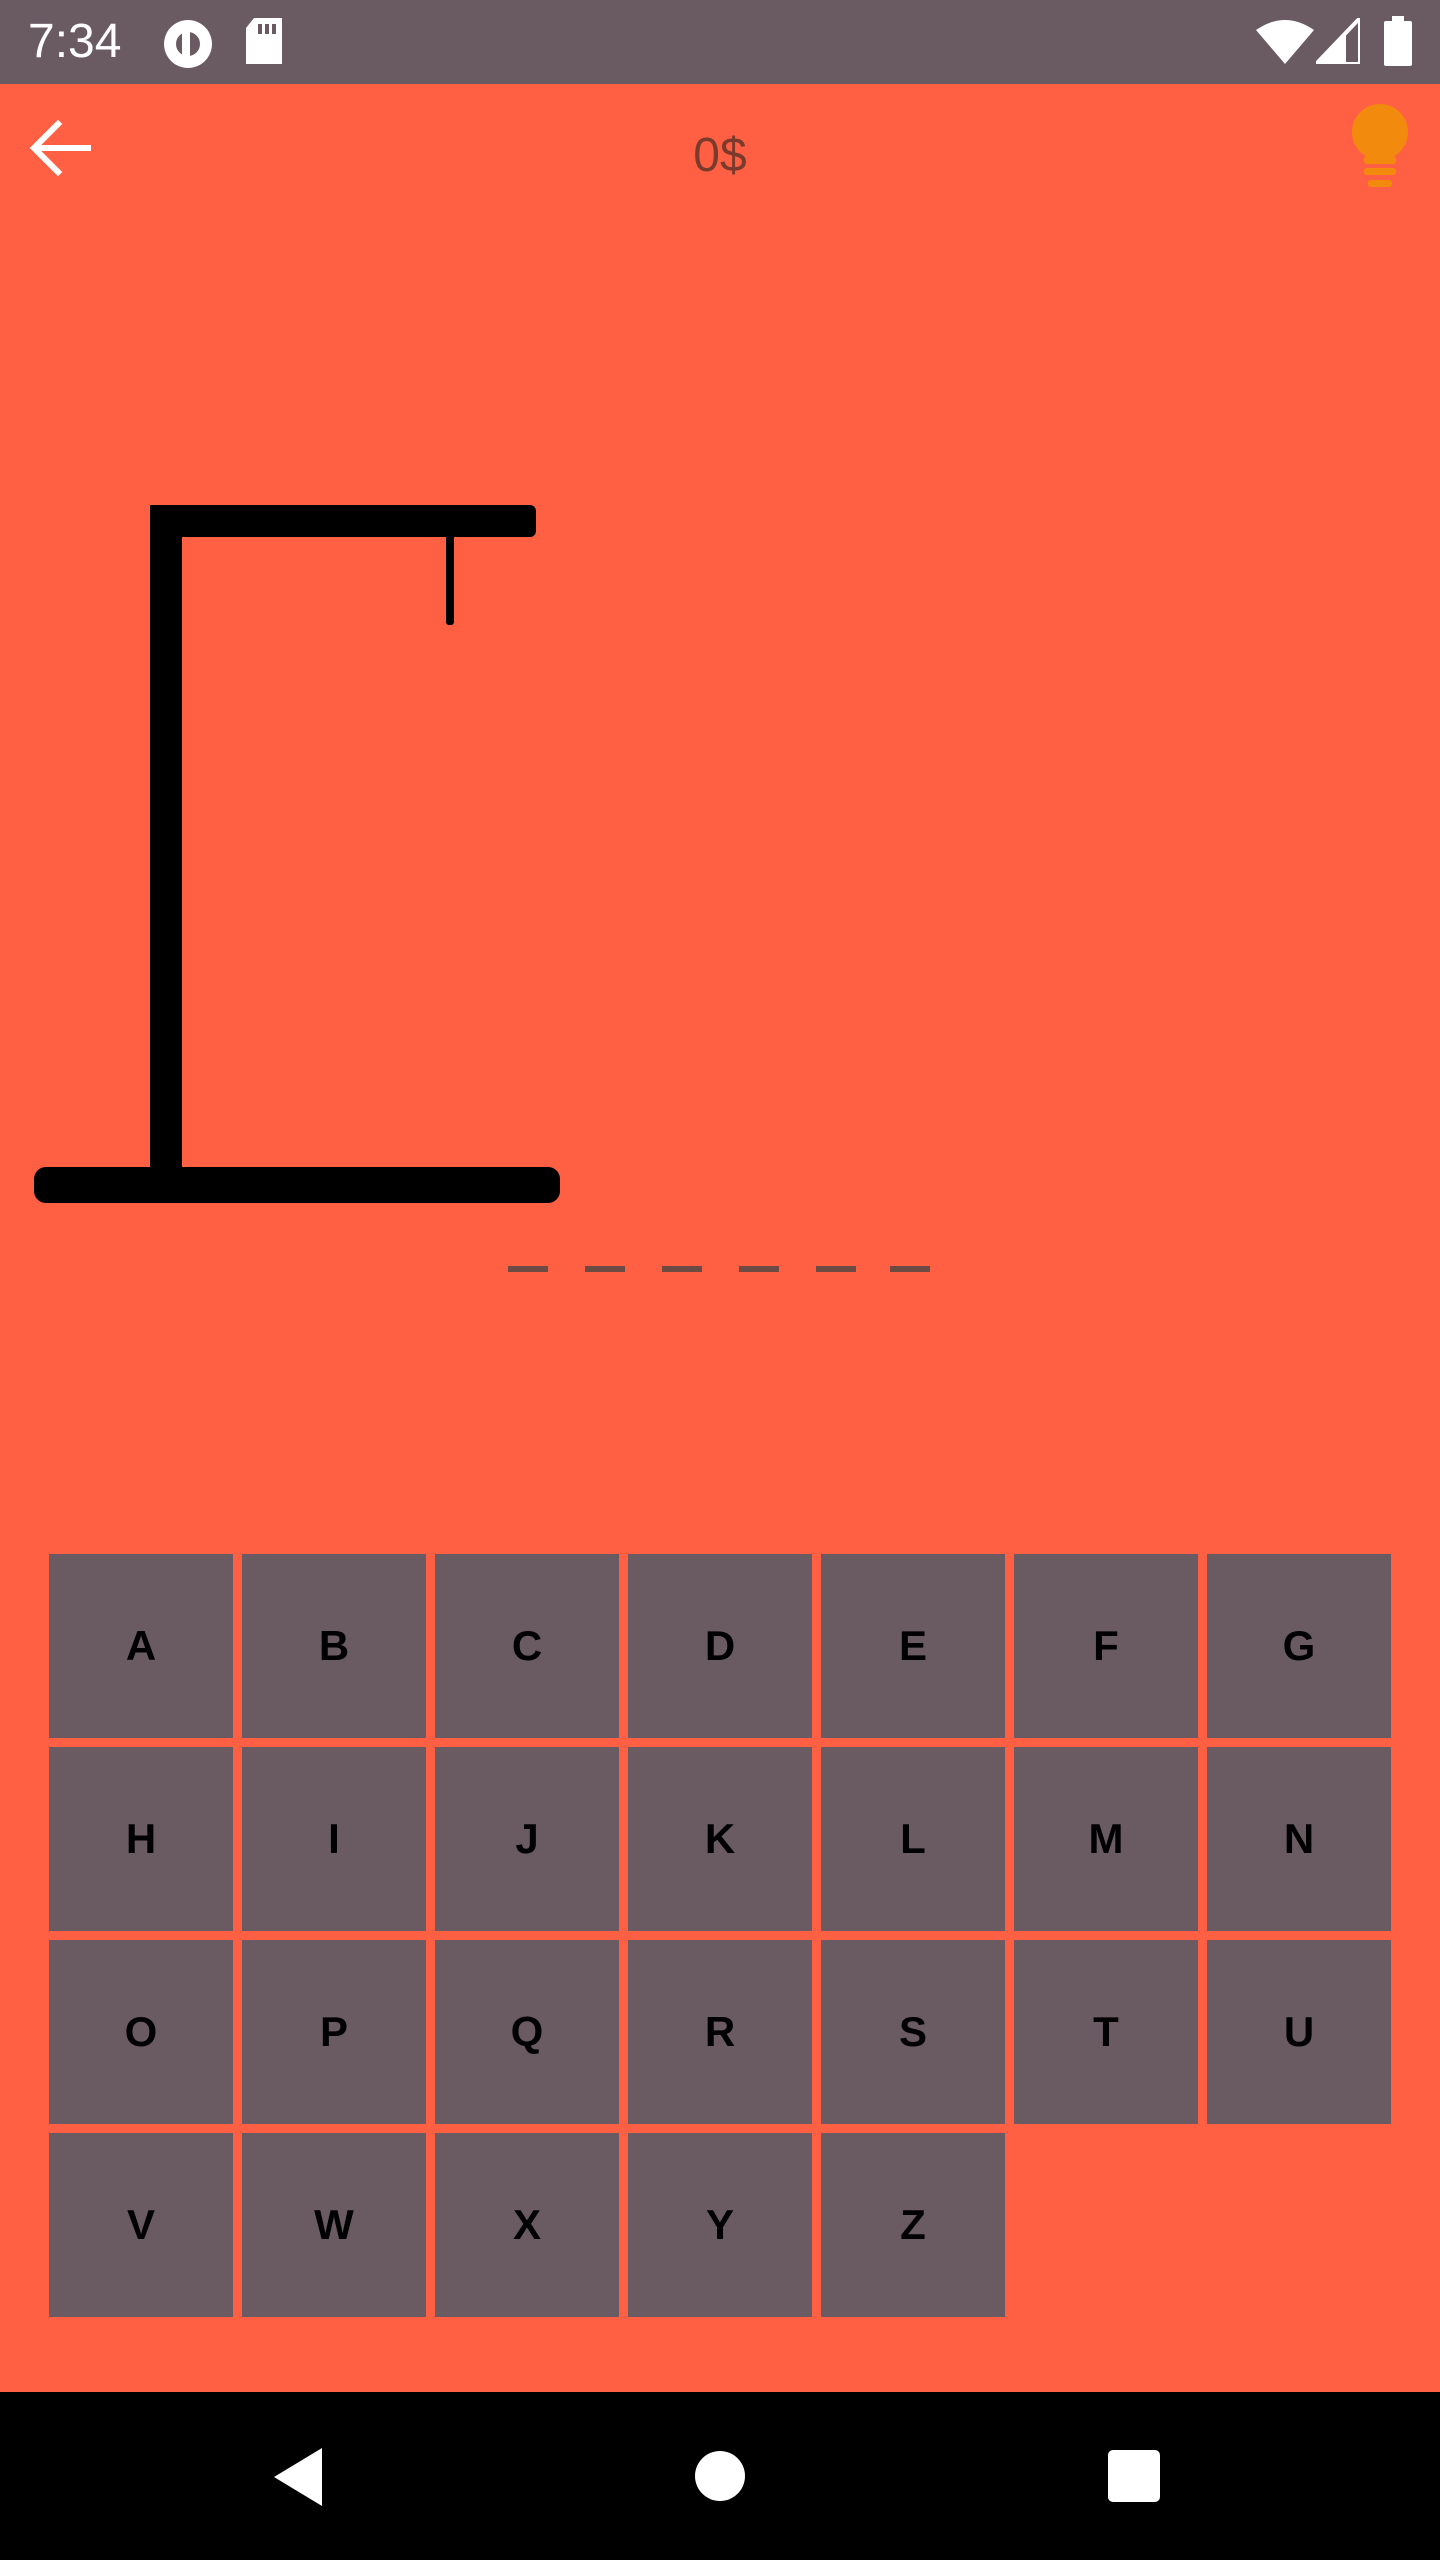  I want to click on cell-signal-icon, so click(1336, 41).